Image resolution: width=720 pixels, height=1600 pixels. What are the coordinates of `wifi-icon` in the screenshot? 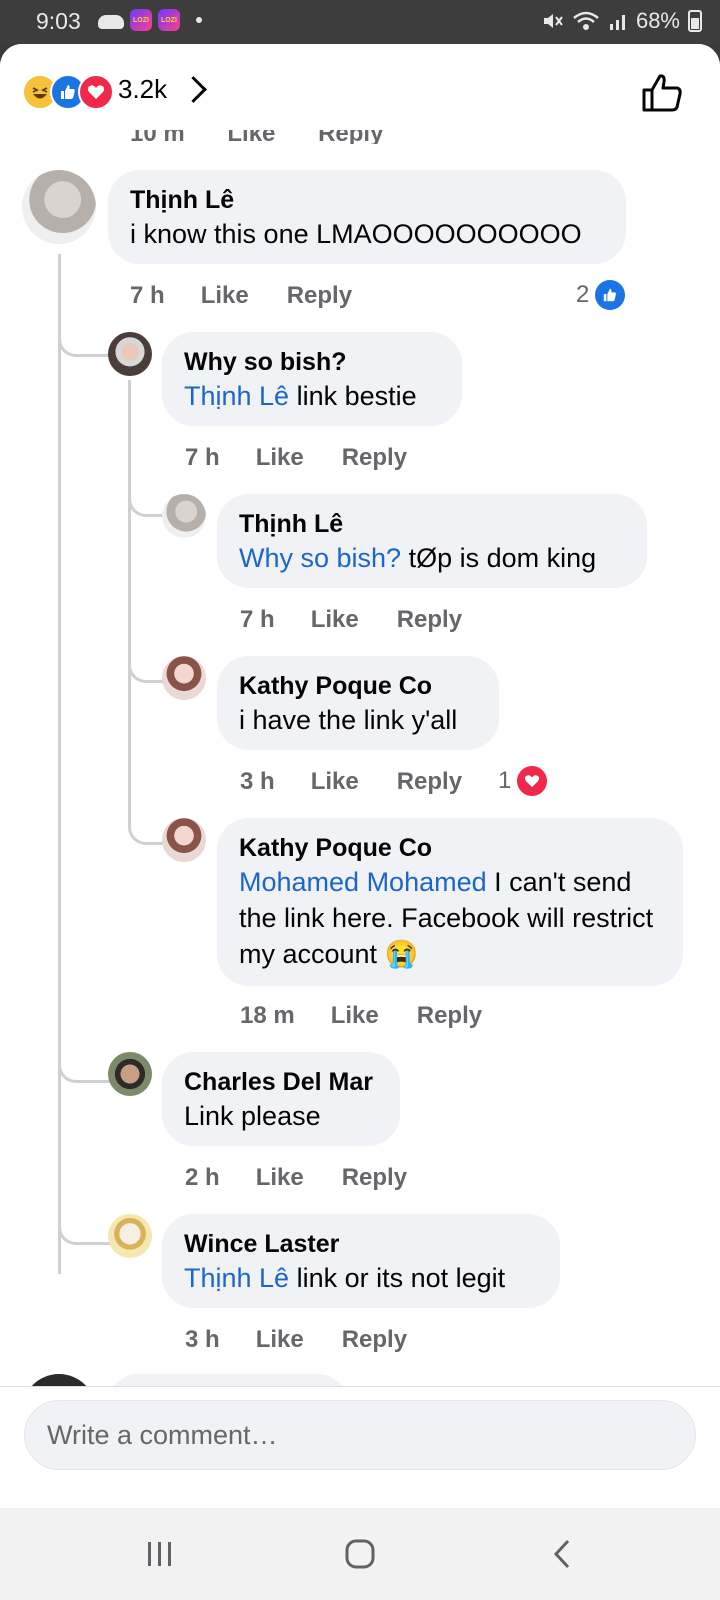 It's located at (586, 20).